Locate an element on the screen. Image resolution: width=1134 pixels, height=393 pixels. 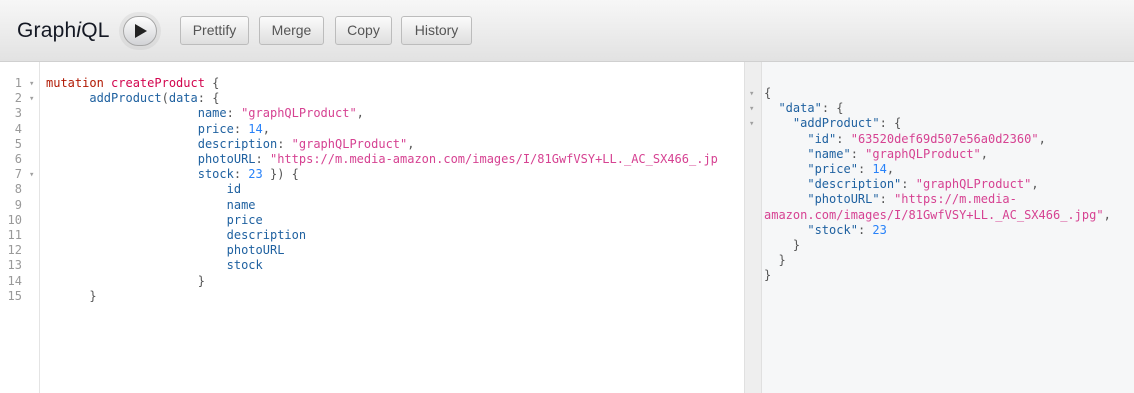
code-line: "description": "graphQLProduct", is located at coordinates (901, 184).